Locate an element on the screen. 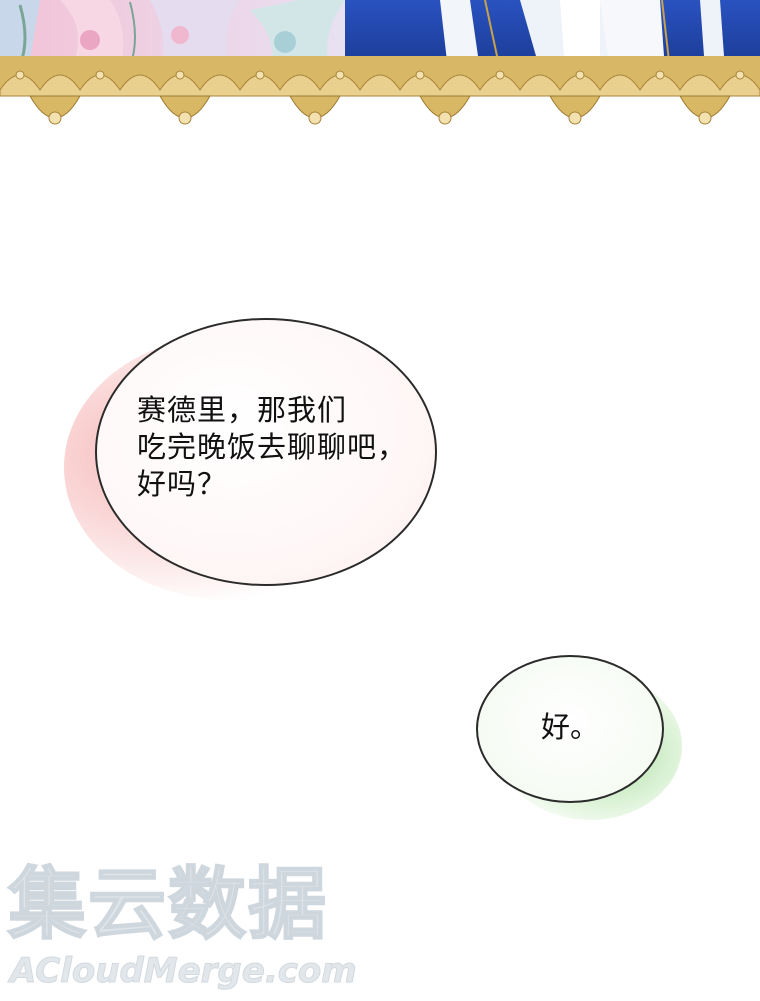  watermark: 集云数据 ACloudMerge.com is located at coordinates (197, 925).